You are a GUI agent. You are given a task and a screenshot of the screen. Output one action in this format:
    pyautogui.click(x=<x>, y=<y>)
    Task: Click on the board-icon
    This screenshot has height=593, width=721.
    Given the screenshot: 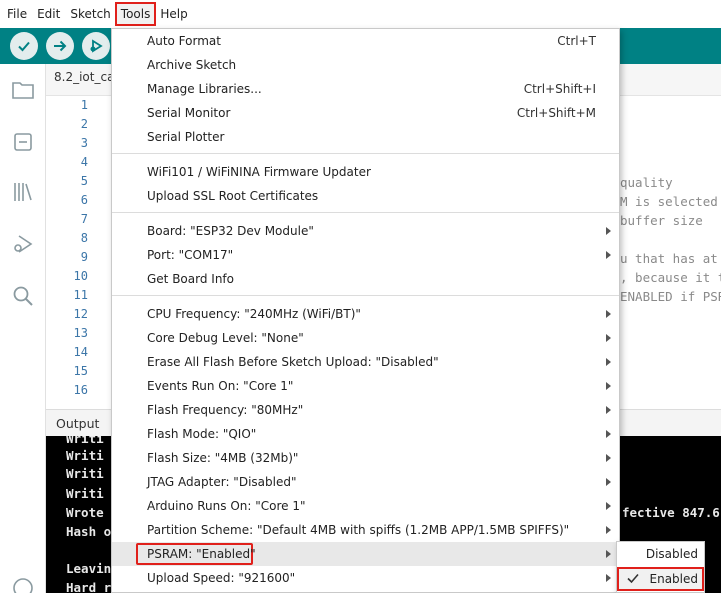 What is the action you would take?
    pyautogui.click(x=23, y=142)
    